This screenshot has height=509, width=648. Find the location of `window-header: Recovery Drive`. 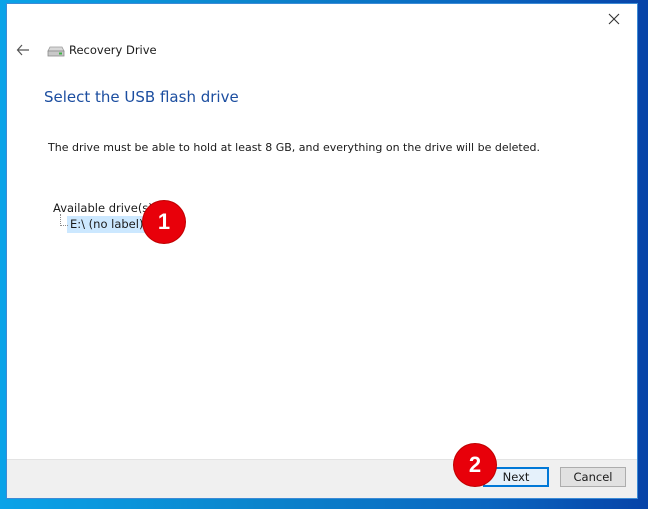

window-header: Recovery Drive is located at coordinates (85, 50).